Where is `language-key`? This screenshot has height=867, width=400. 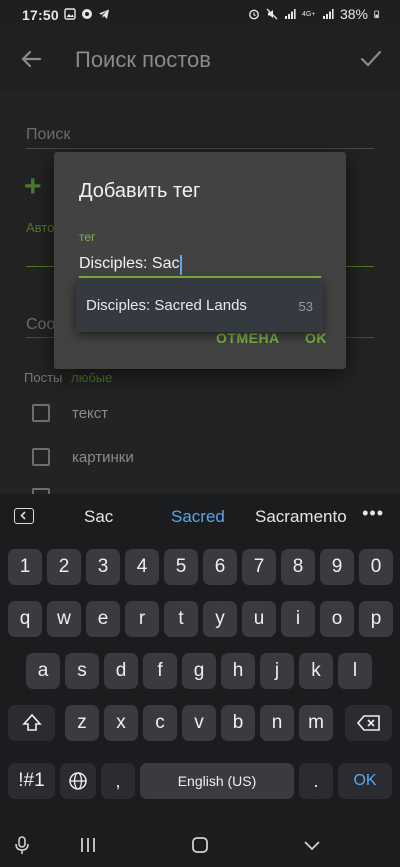
language-key is located at coordinates (78, 781).